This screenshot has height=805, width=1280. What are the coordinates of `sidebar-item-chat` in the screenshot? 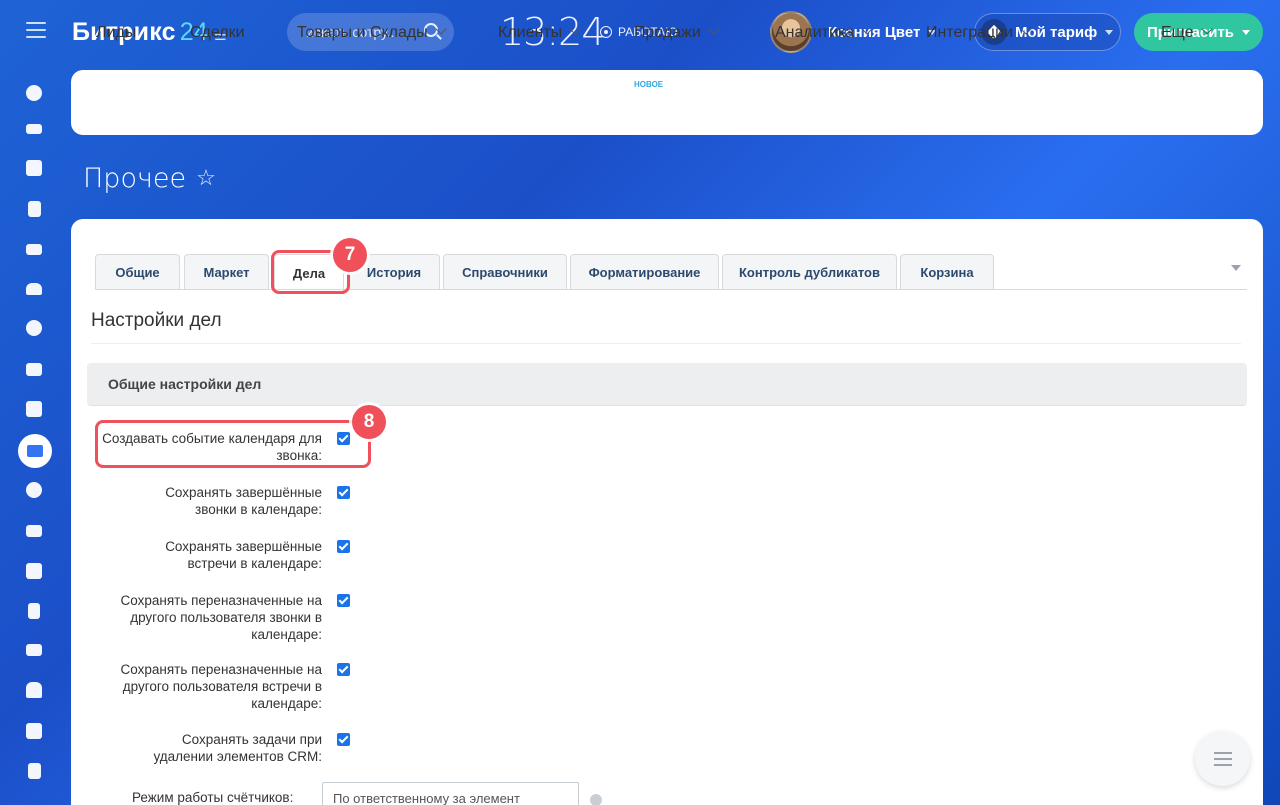 It's located at (34, 369).